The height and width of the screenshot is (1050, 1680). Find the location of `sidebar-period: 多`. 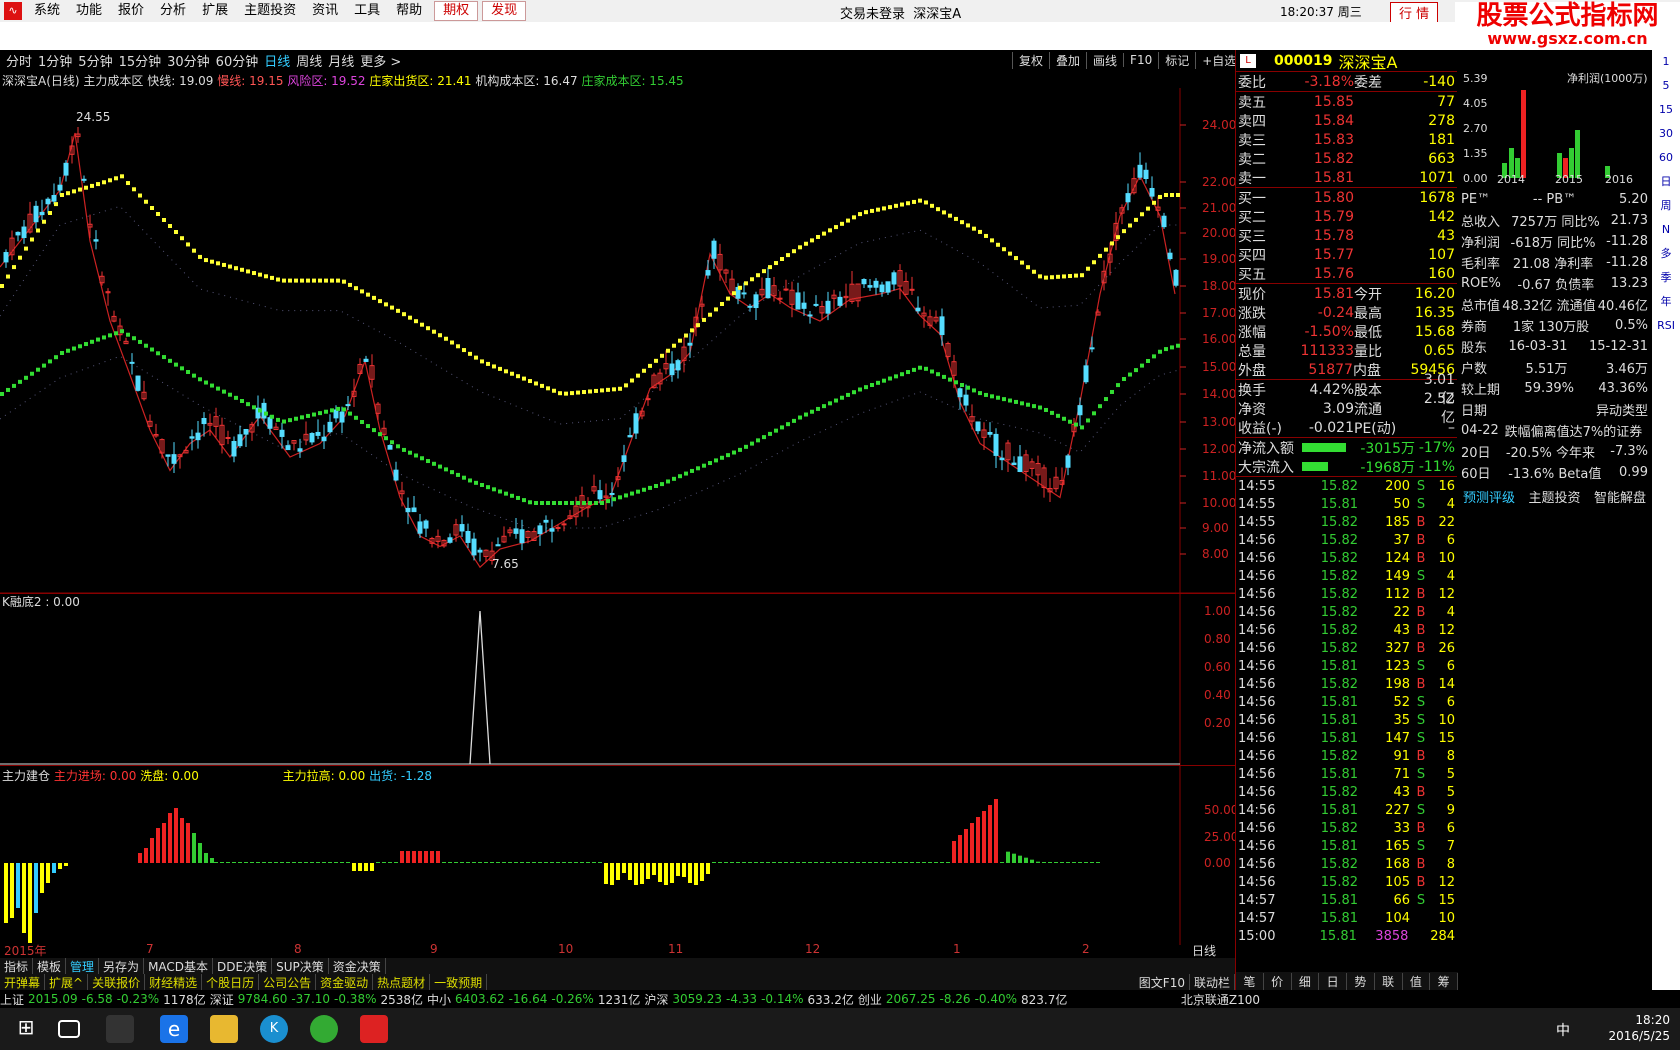

sidebar-period: 多 is located at coordinates (1666, 254).